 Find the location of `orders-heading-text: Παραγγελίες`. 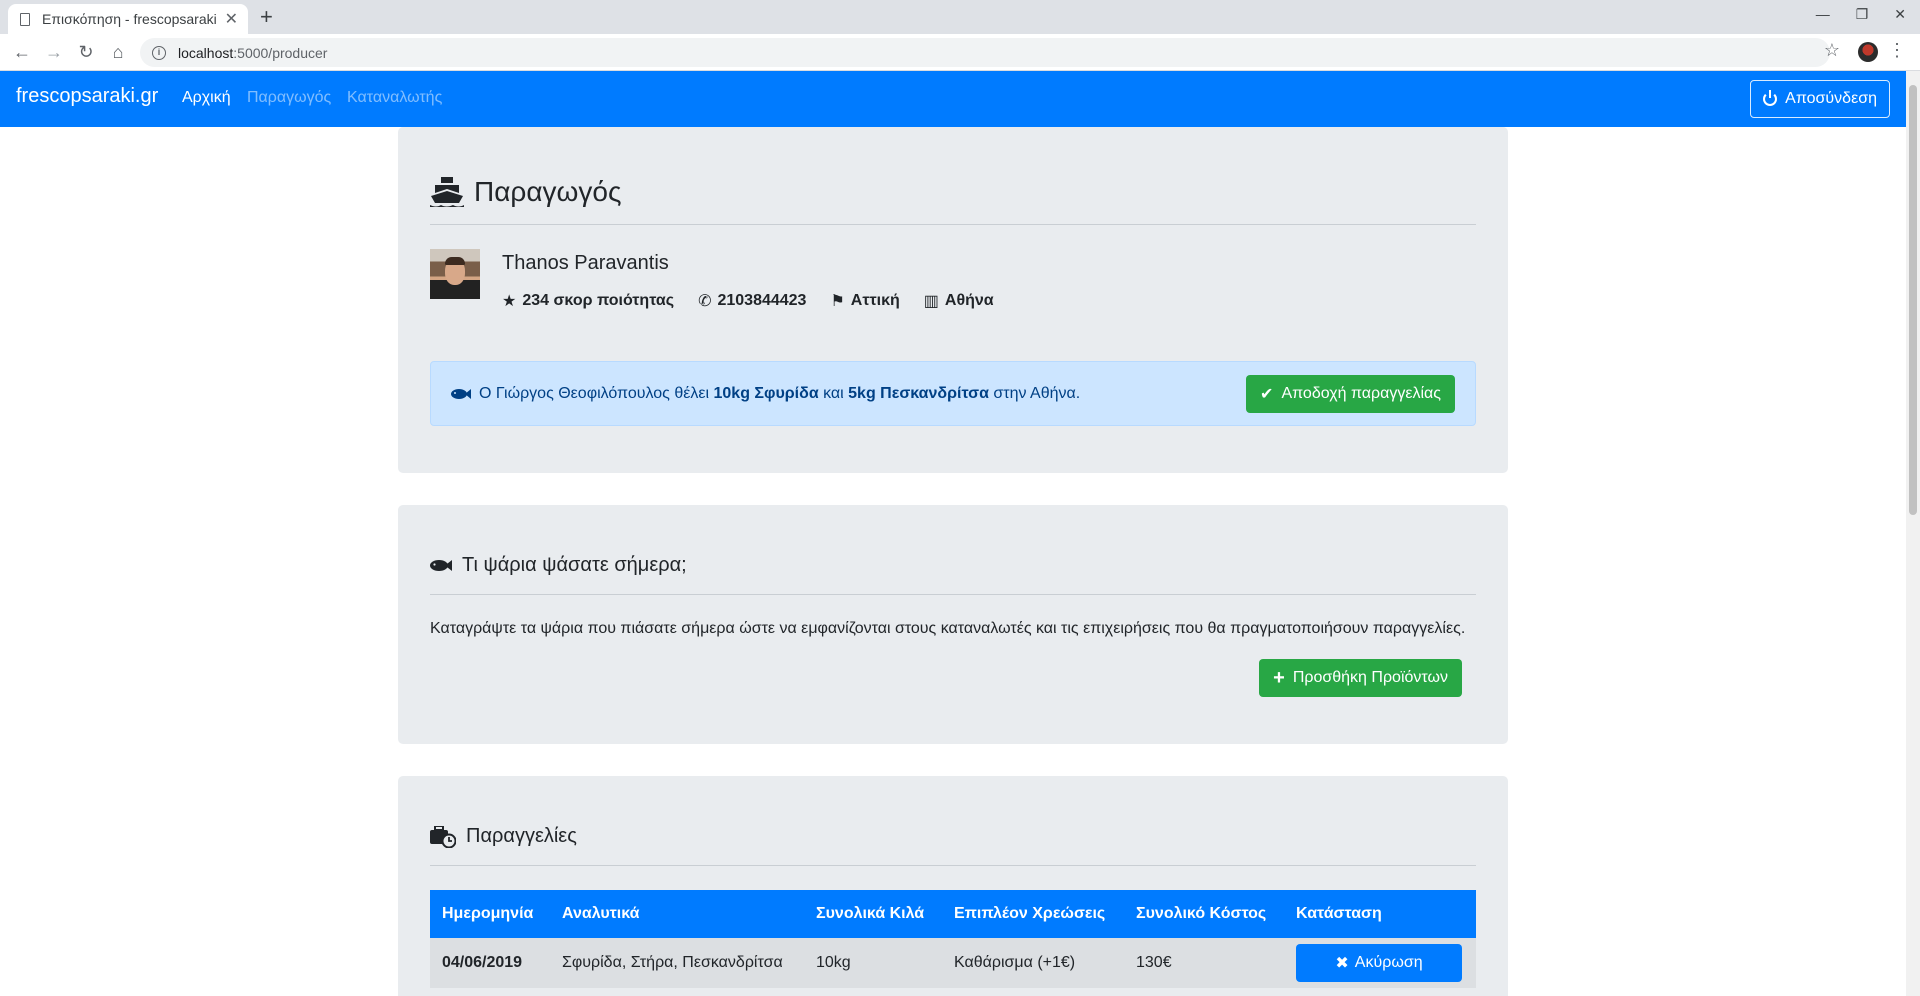

orders-heading-text: Παραγγελίες is located at coordinates (521, 836).